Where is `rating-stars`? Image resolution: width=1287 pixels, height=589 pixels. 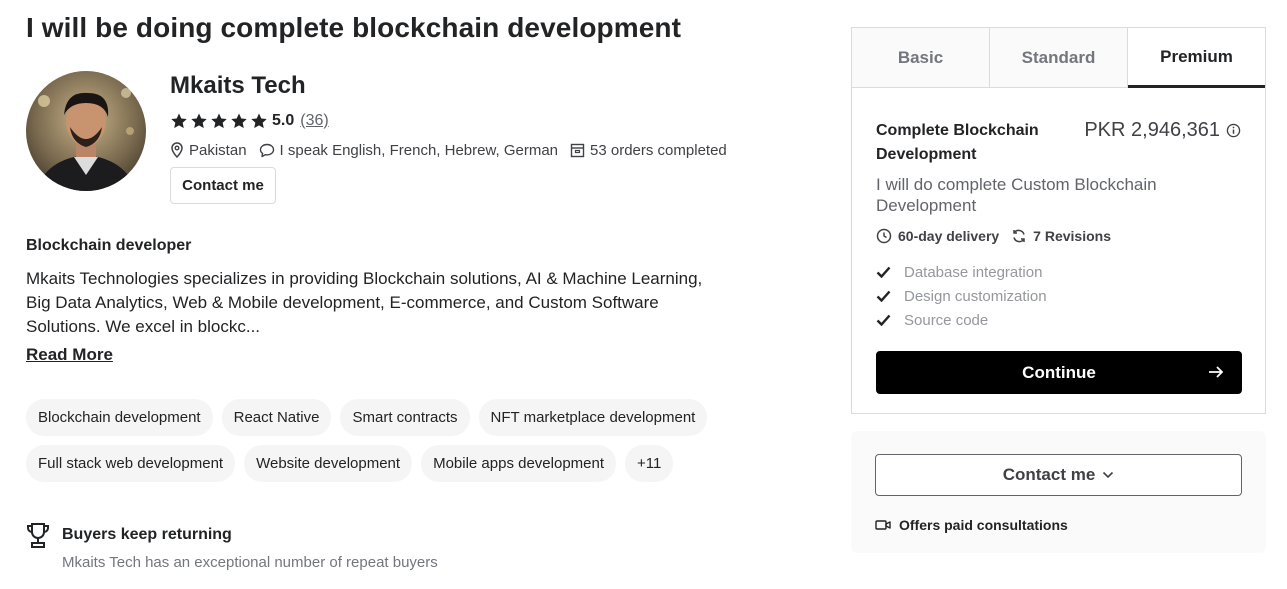 rating-stars is located at coordinates (219, 121).